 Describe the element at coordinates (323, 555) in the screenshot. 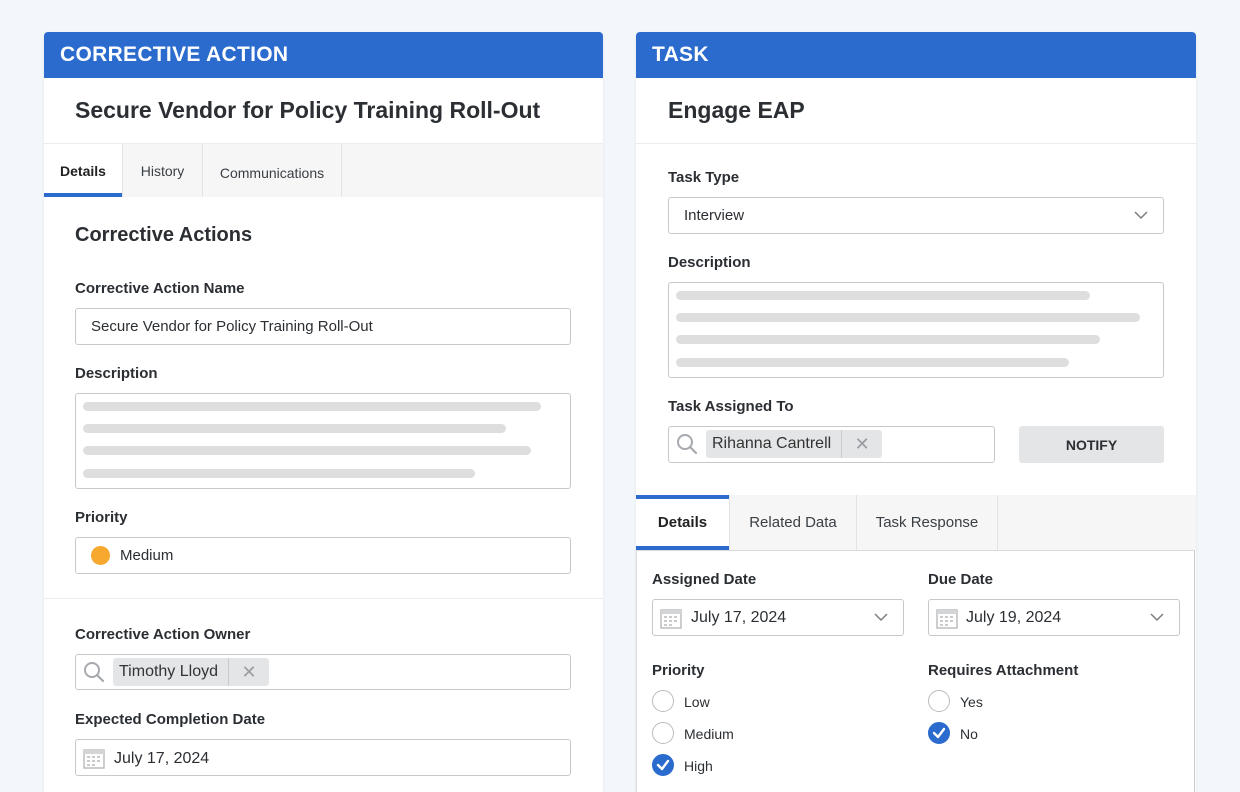

I see `priority-select: Medium` at that location.